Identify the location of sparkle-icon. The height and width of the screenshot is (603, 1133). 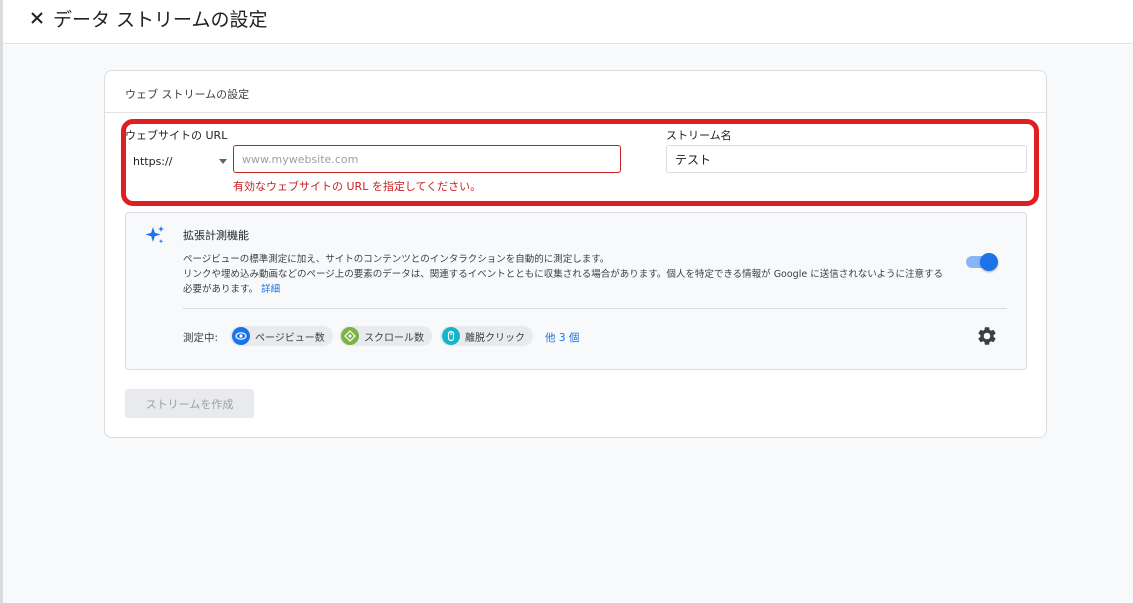
(154, 235).